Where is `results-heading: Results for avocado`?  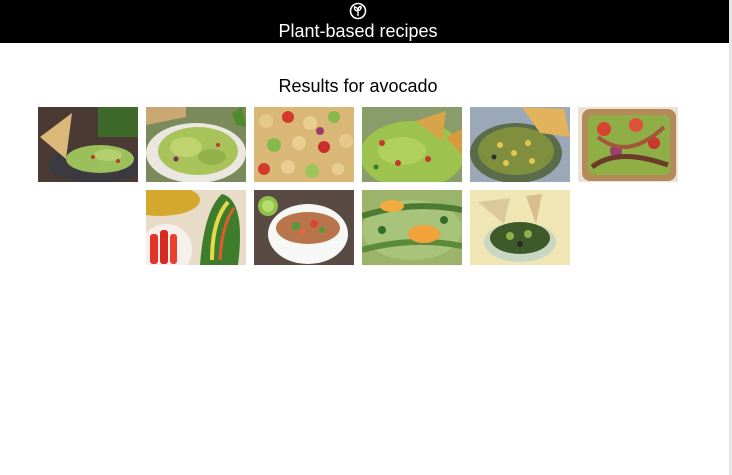 results-heading: Results for avocado is located at coordinates (358, 86).